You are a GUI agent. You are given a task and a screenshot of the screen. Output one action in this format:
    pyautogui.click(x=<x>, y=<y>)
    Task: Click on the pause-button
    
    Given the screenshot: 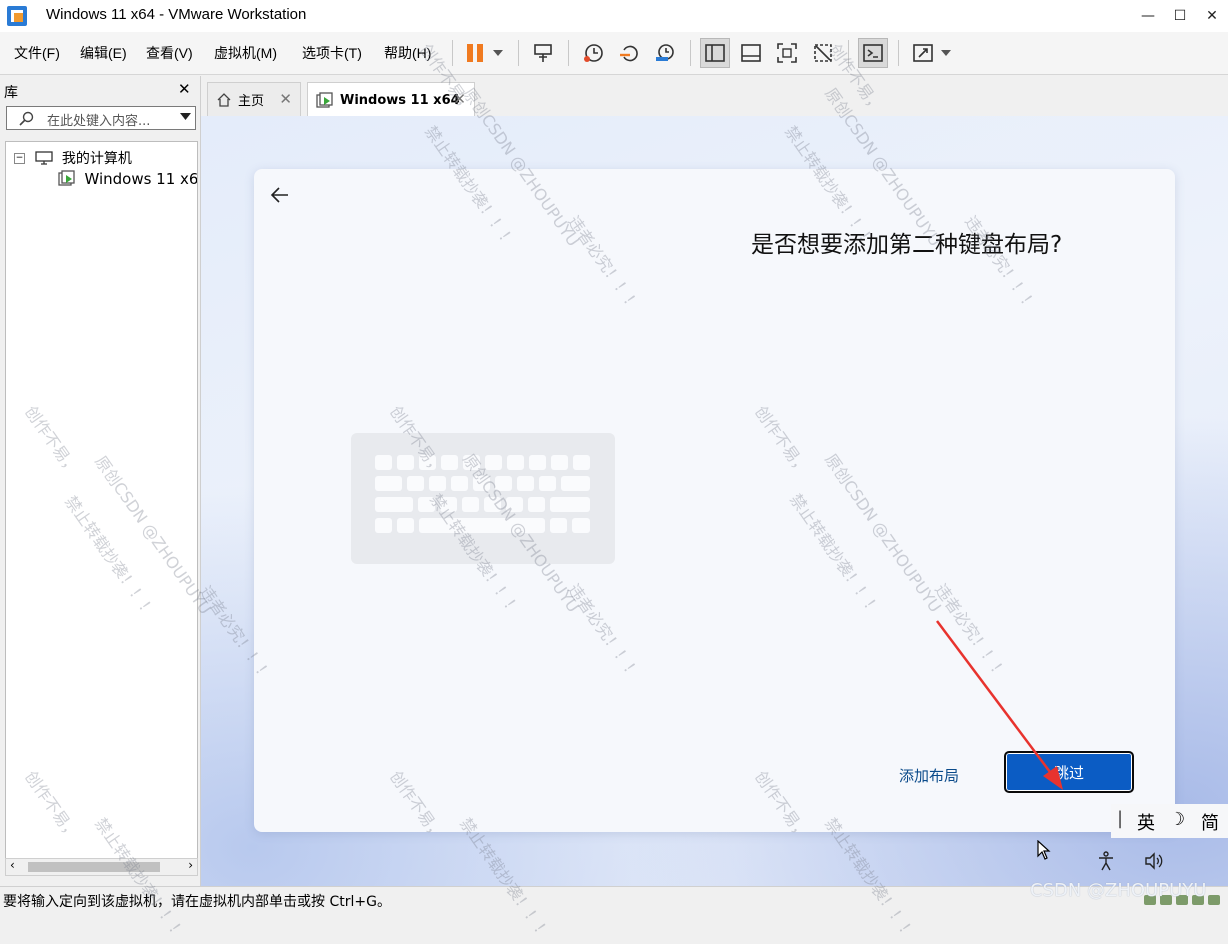 What is the action you would take?
    pyautogui.click(x=475, y=53)
    